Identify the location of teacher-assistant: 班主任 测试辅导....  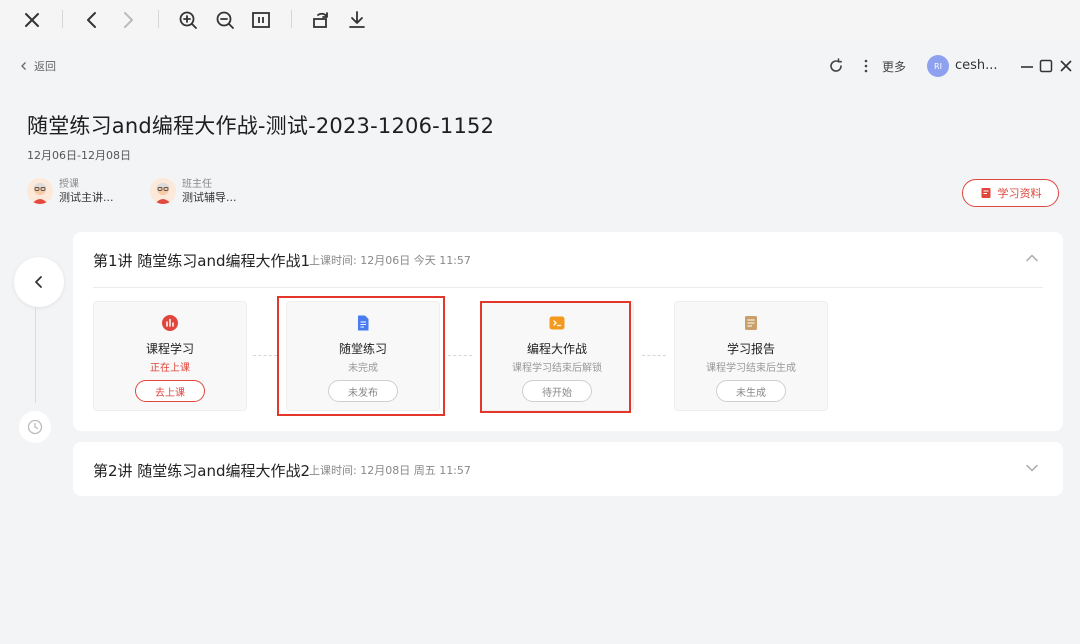
(193, 191).